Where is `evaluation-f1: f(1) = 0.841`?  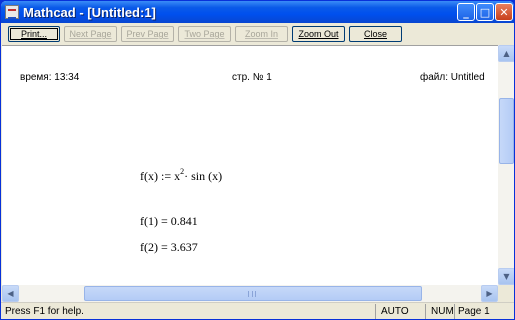
evaluation-f1: f(1) = 0.841 is located at coordinates (169, 221).